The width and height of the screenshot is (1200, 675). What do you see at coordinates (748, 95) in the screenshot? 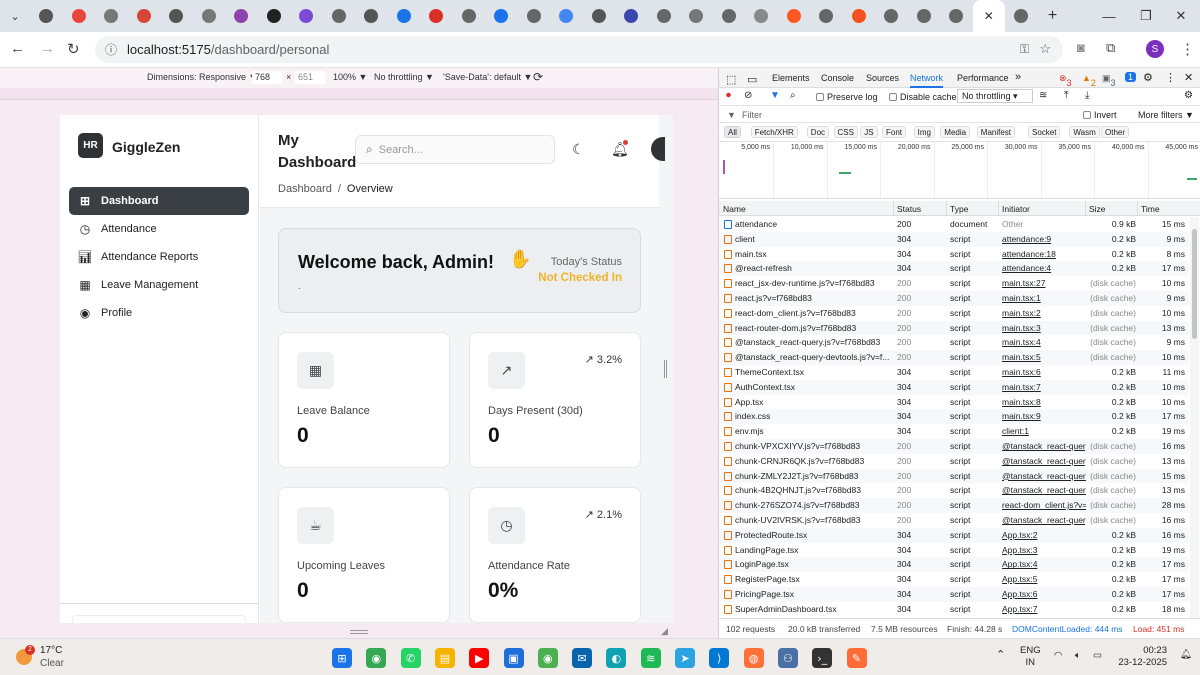
I see `clear-icon: ⊘` at bounding box center [748, 95].